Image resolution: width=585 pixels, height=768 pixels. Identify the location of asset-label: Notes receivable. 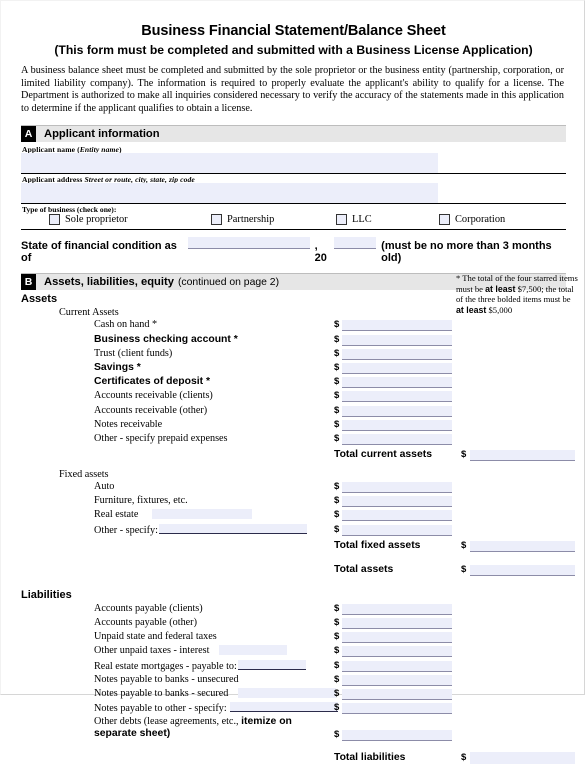
(128, 424).